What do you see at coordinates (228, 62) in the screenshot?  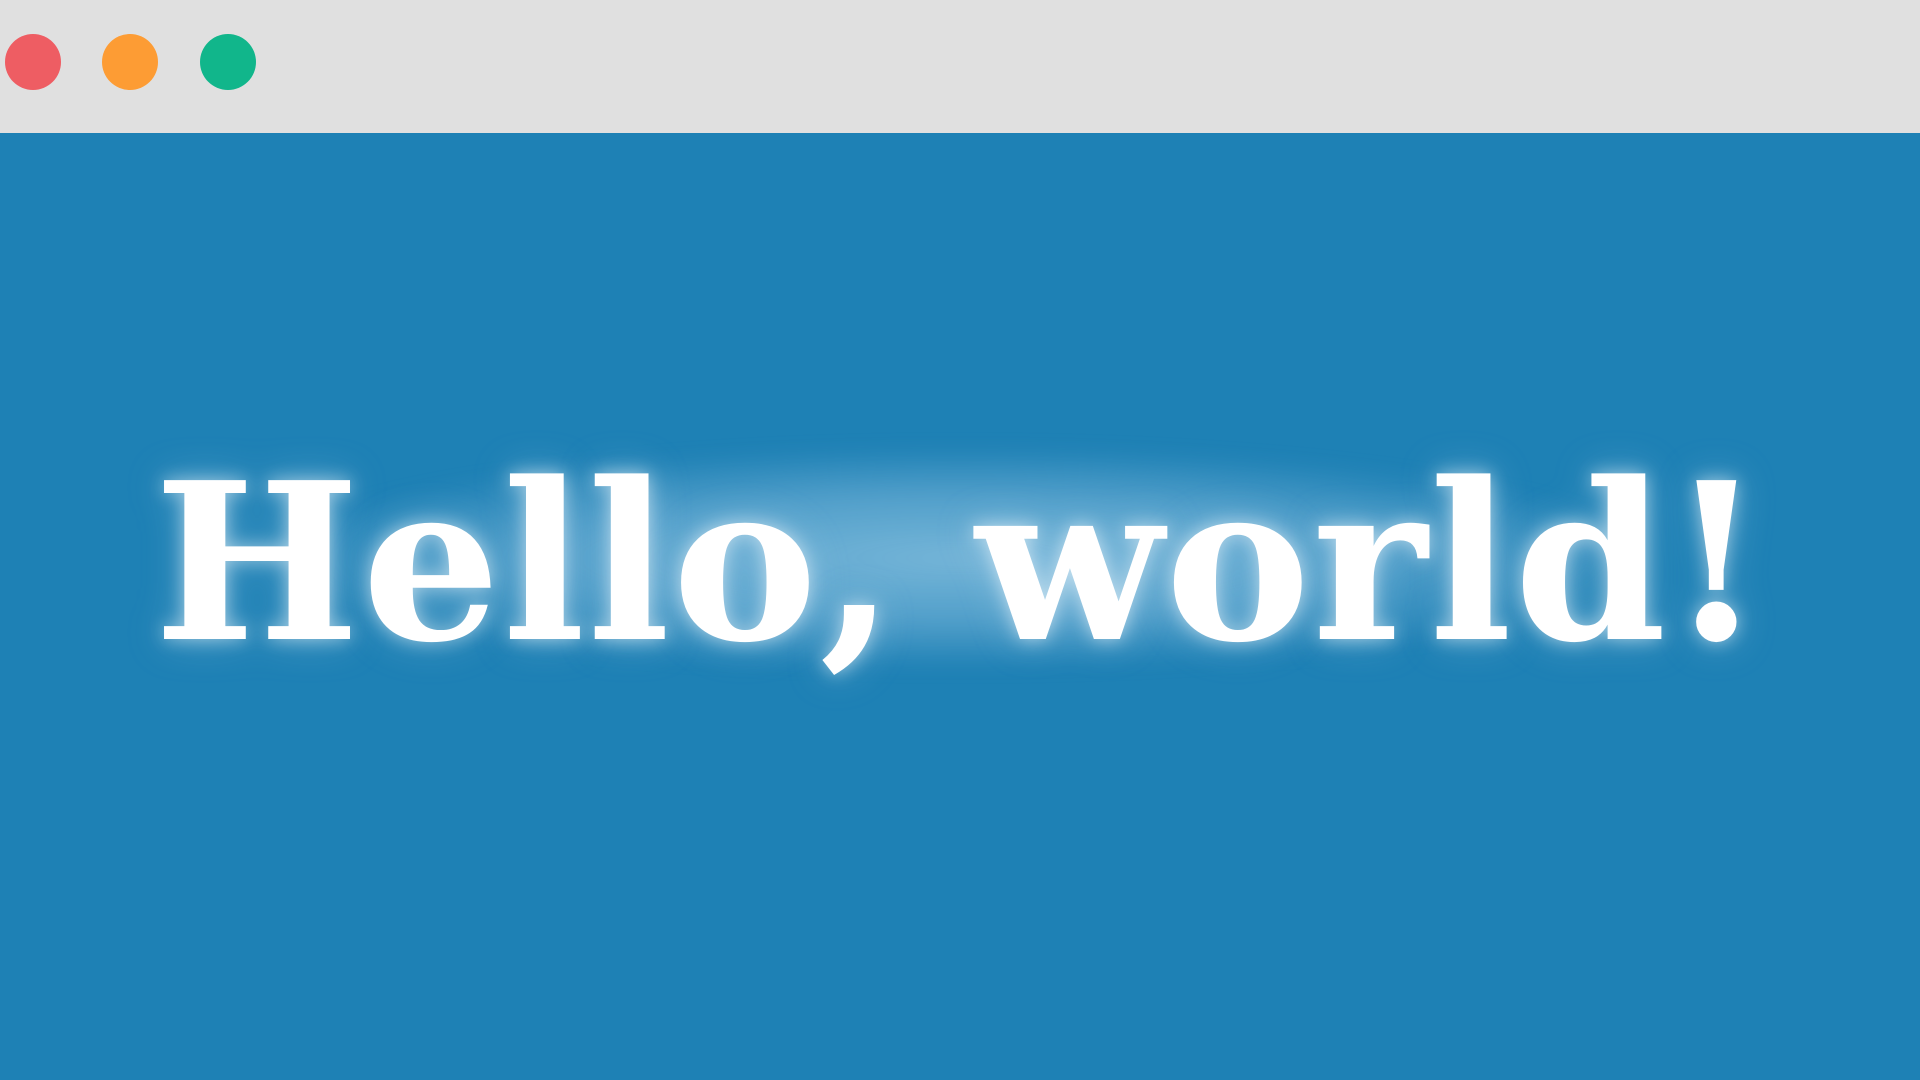 I see `maximize-window-button` at bounding box center [228, 62].